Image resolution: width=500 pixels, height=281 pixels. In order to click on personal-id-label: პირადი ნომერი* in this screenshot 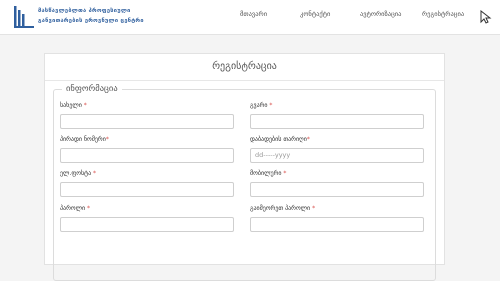, I will do `click(84, 139)`.